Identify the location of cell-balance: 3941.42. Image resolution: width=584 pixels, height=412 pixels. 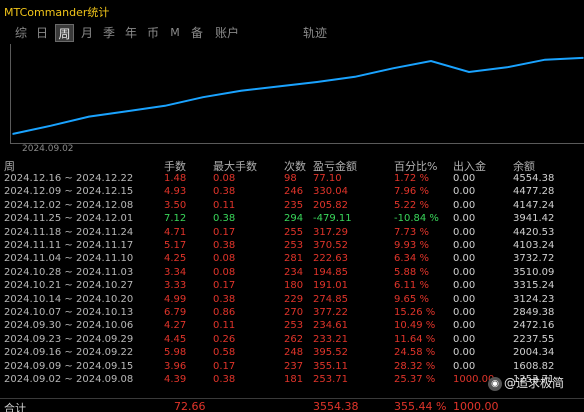
(534, 219).